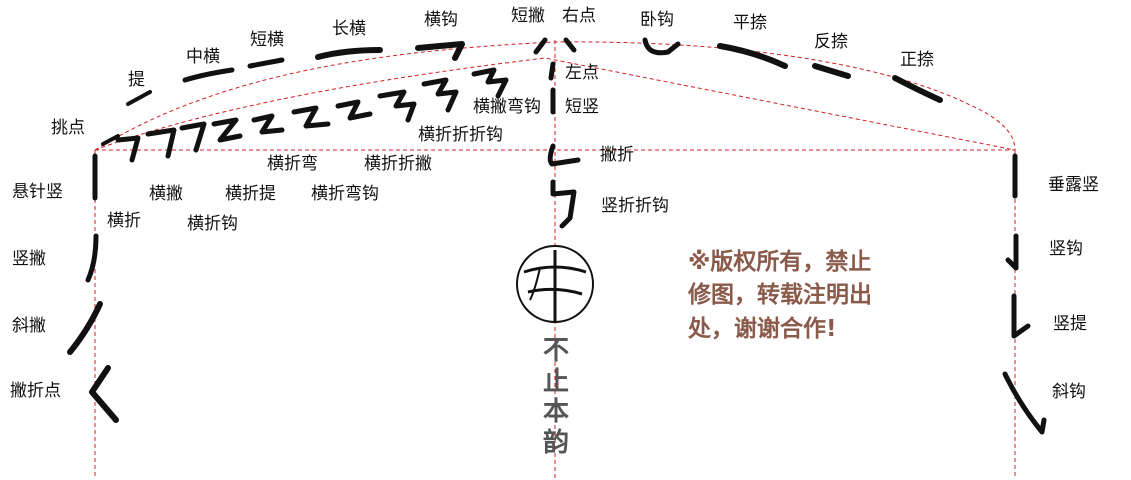 The image size is (1131, 480). What do you see at coordinates (37, 192) in the screenshot?
I see `label-xuanzhenshu: 悬针竖` at bounding box center [37, 192].